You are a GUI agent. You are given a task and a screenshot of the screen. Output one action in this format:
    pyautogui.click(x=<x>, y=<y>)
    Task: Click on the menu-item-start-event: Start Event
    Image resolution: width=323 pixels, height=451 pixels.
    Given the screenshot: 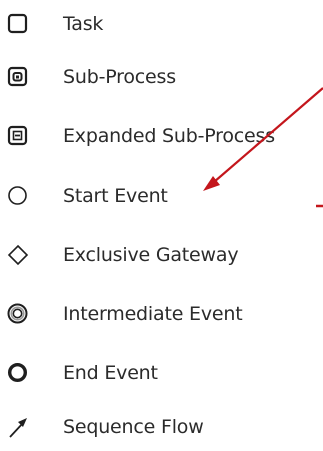 What is the action you would take?
    pyautogui.click(x=161, y=196)
    